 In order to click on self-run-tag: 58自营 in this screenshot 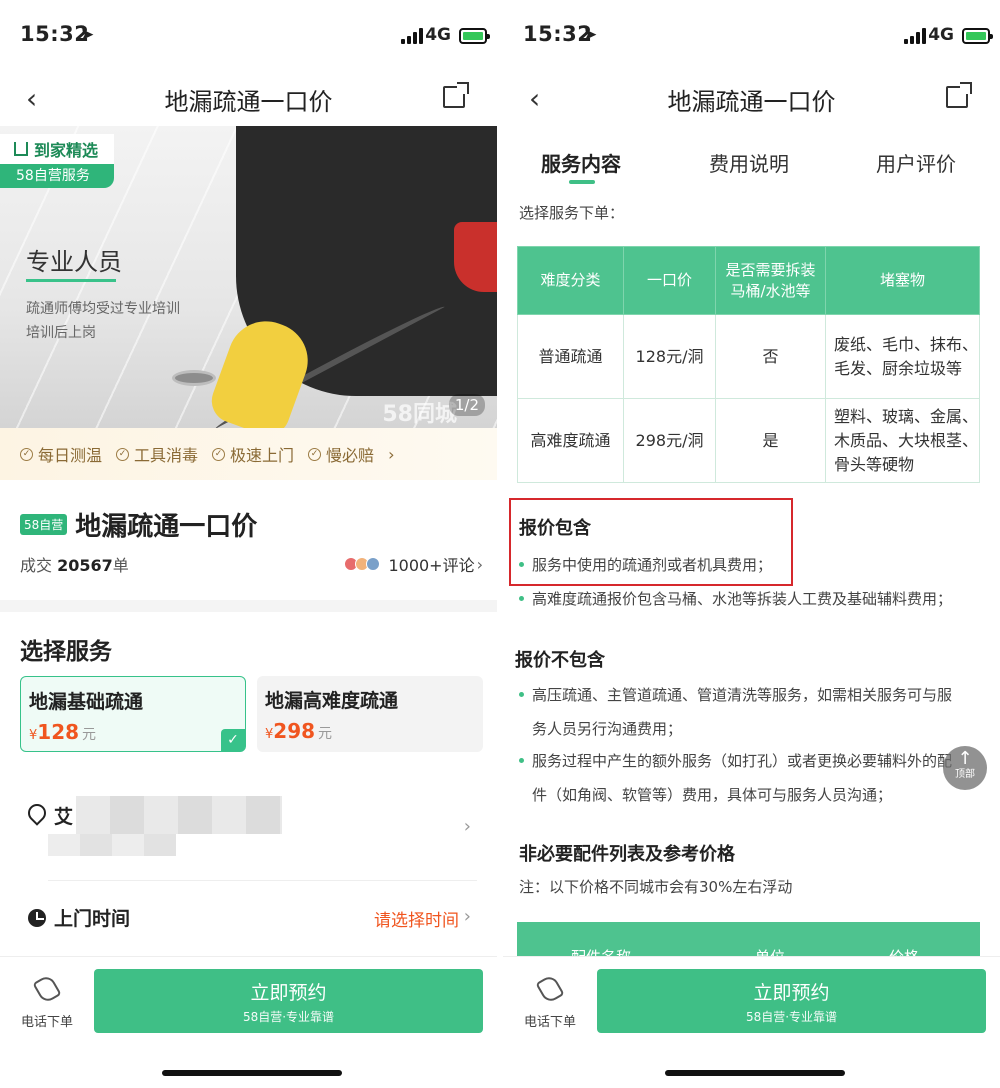, I will do `click(44, 524)`.